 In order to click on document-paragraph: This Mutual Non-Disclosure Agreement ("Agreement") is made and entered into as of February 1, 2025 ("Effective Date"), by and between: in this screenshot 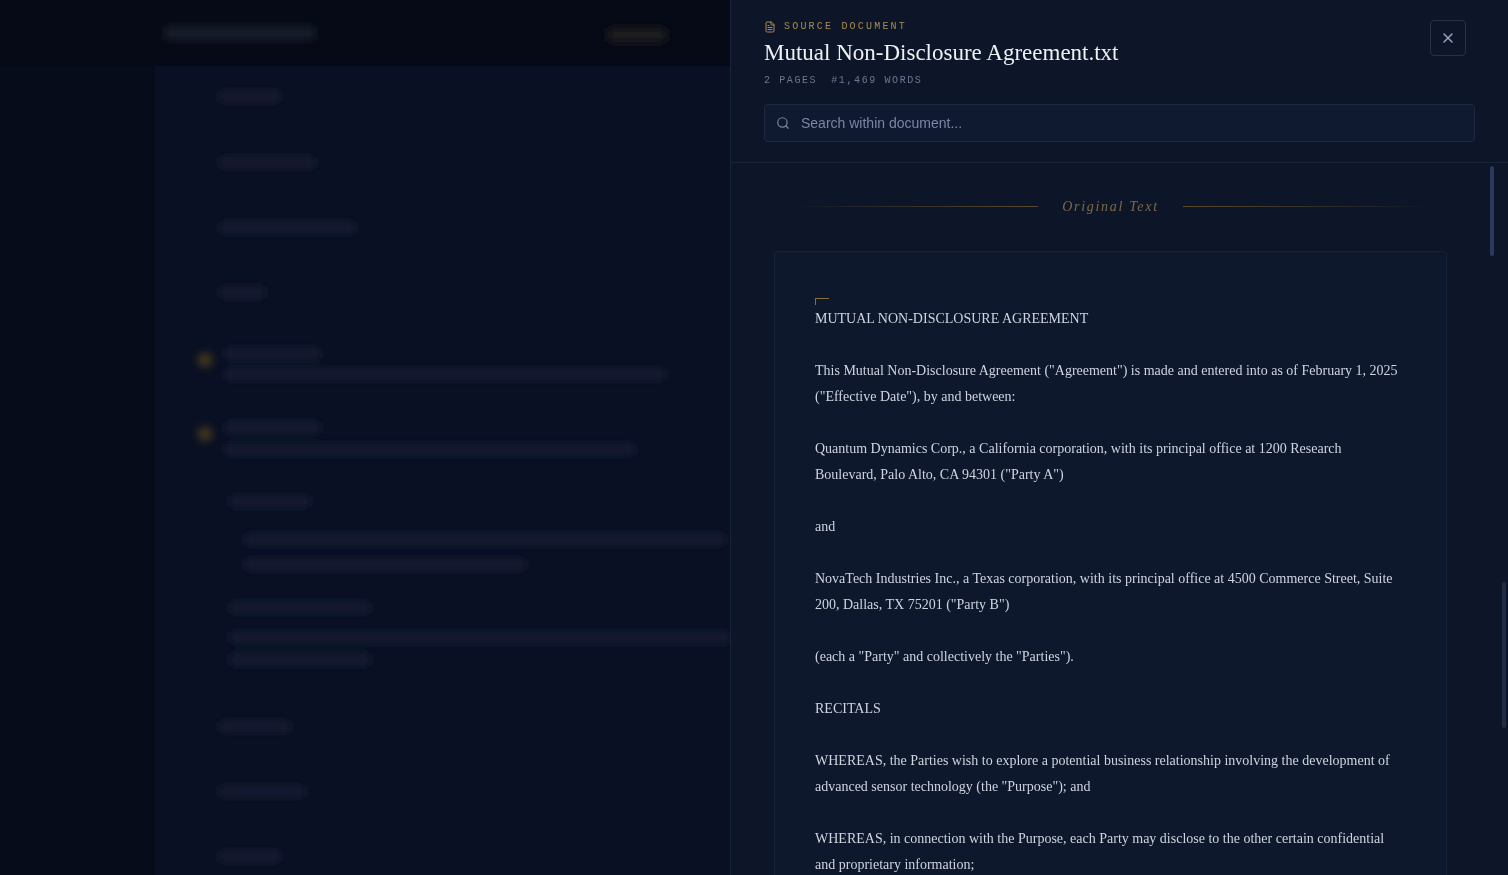, I will do `click(1107, 384)`.